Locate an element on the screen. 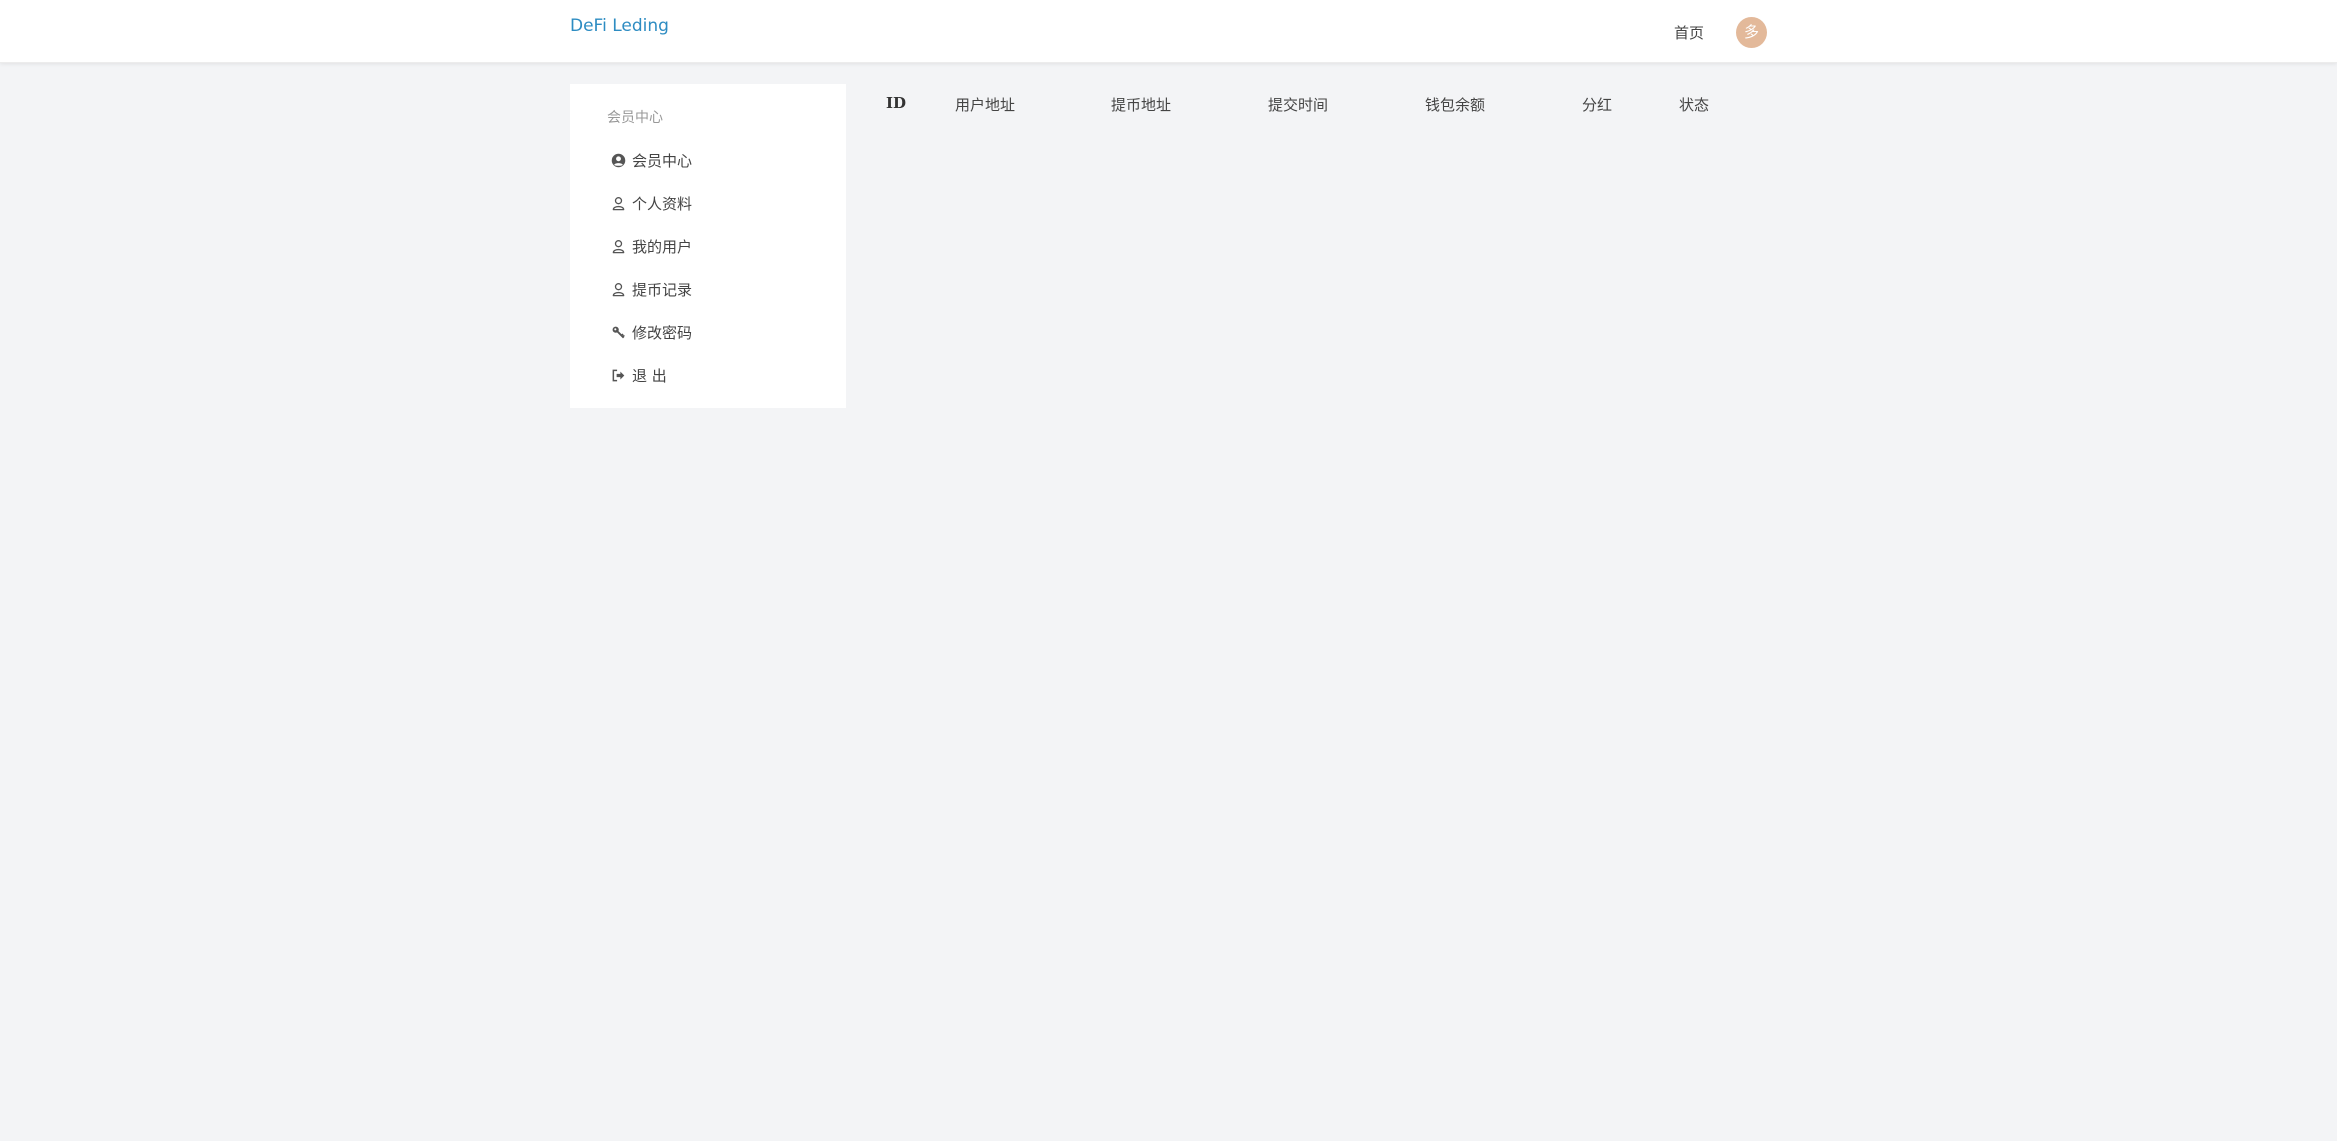  column-header-user-address: 用户地址 is located at coordinates (985, 105).